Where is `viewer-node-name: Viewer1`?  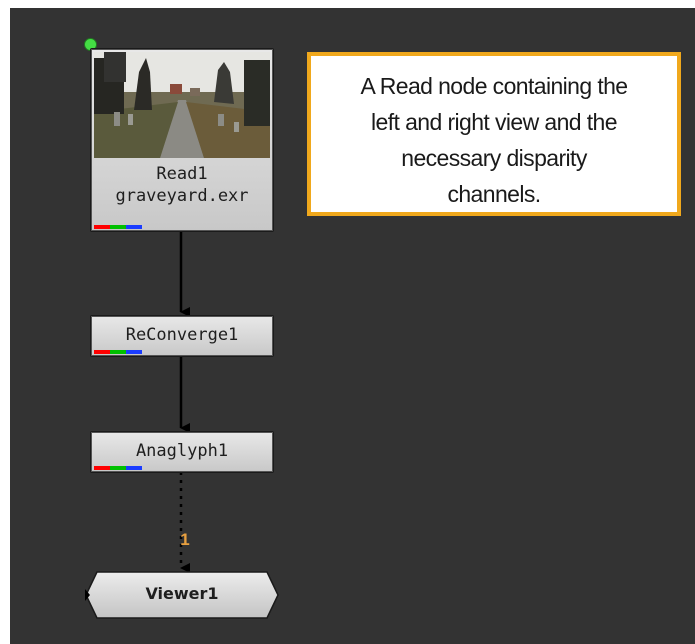
viewer-node-name: Viewer1 is located at coordinates (182, 593).